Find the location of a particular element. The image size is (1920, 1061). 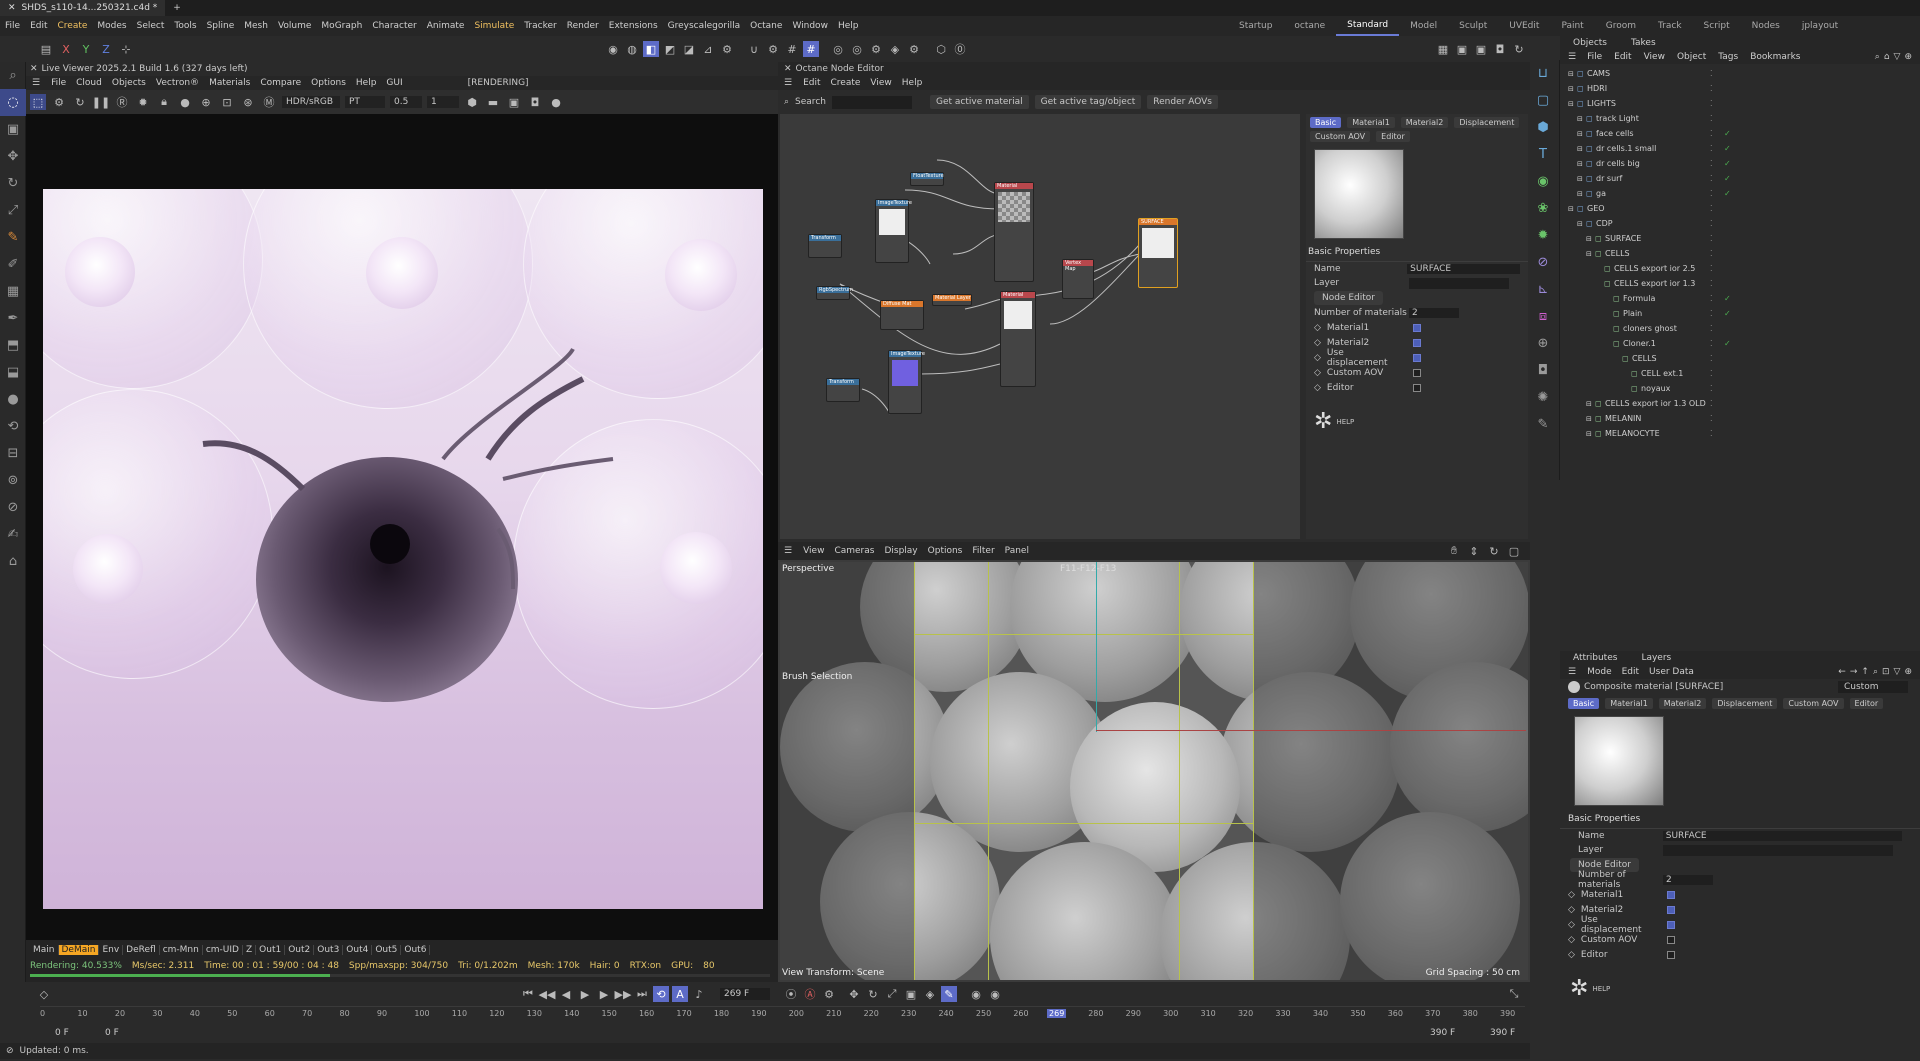

light-icon: ✺ is located at coordinates (1543, 397).